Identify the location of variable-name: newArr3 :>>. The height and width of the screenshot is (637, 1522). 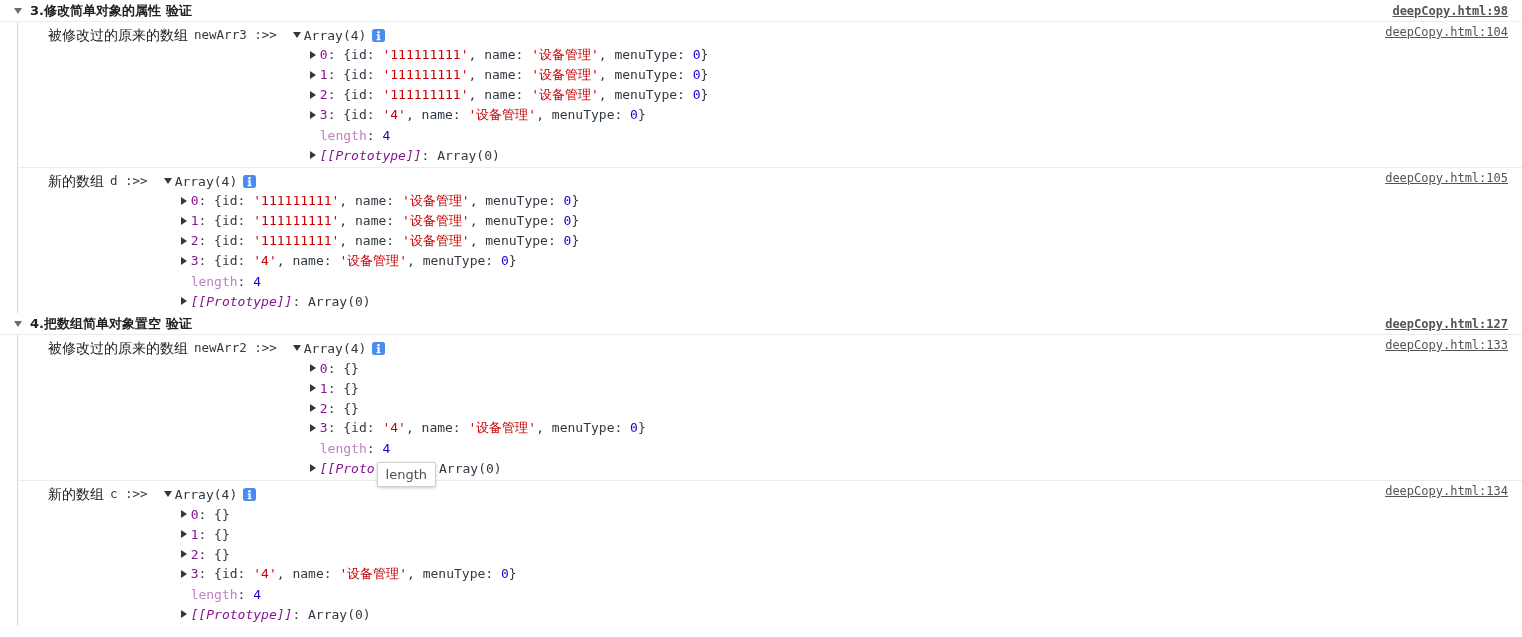
(235, 35).